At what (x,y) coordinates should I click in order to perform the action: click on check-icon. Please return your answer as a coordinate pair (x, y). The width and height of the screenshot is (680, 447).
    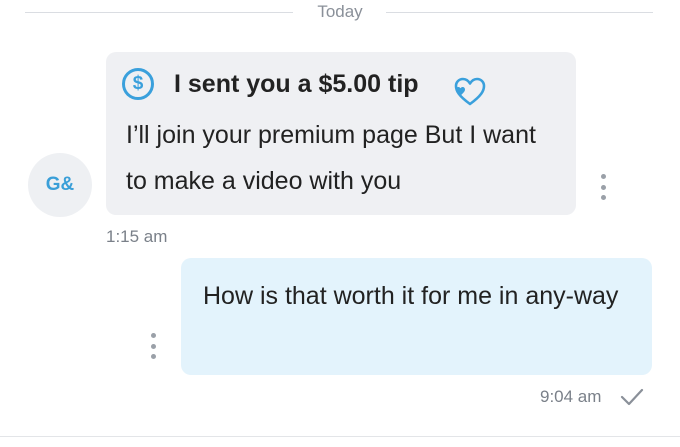
    Looking at the image, I should click on (632, 397).